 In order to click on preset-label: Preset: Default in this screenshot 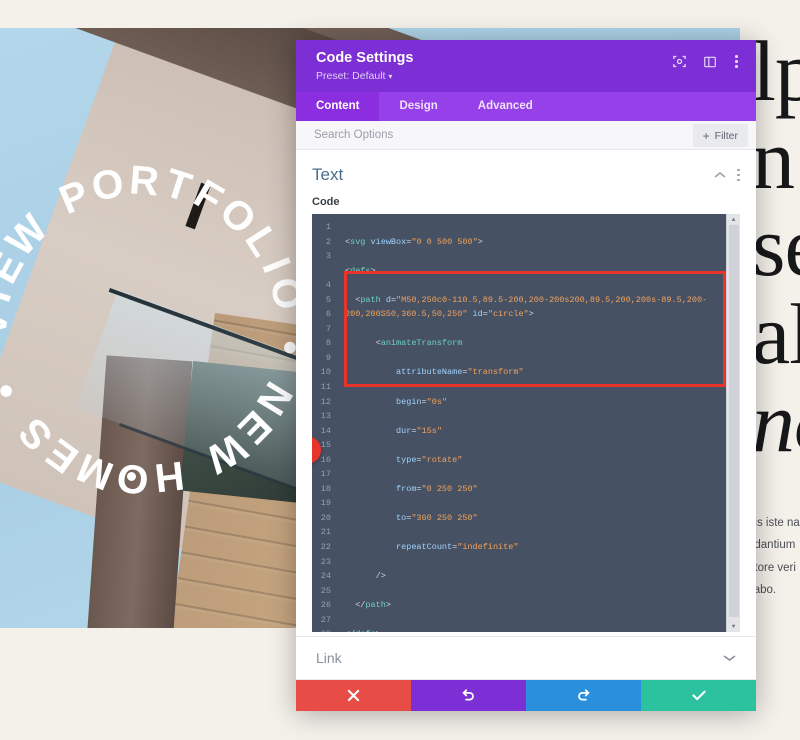, I will do `click(351, 76)`.